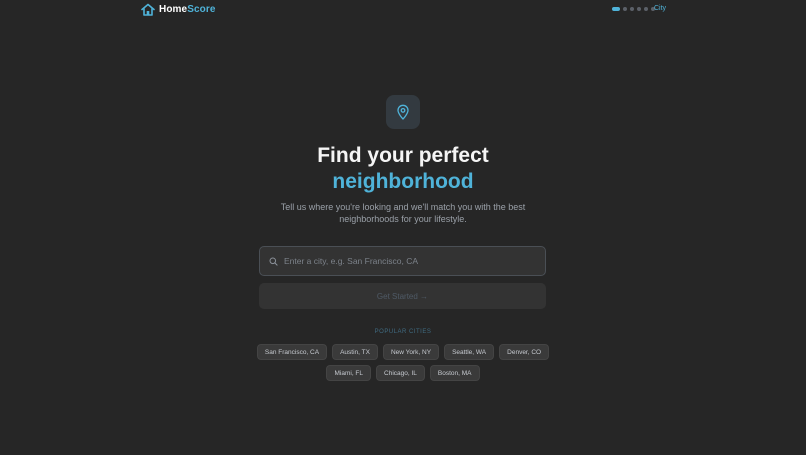 Image resolution: width=806 pixels, height=455 pixels. What do you see at coordinates (349, 373) in the screenshot?
I see `city-chip-miami: Miami, FL` at bounding box center [349, 373].